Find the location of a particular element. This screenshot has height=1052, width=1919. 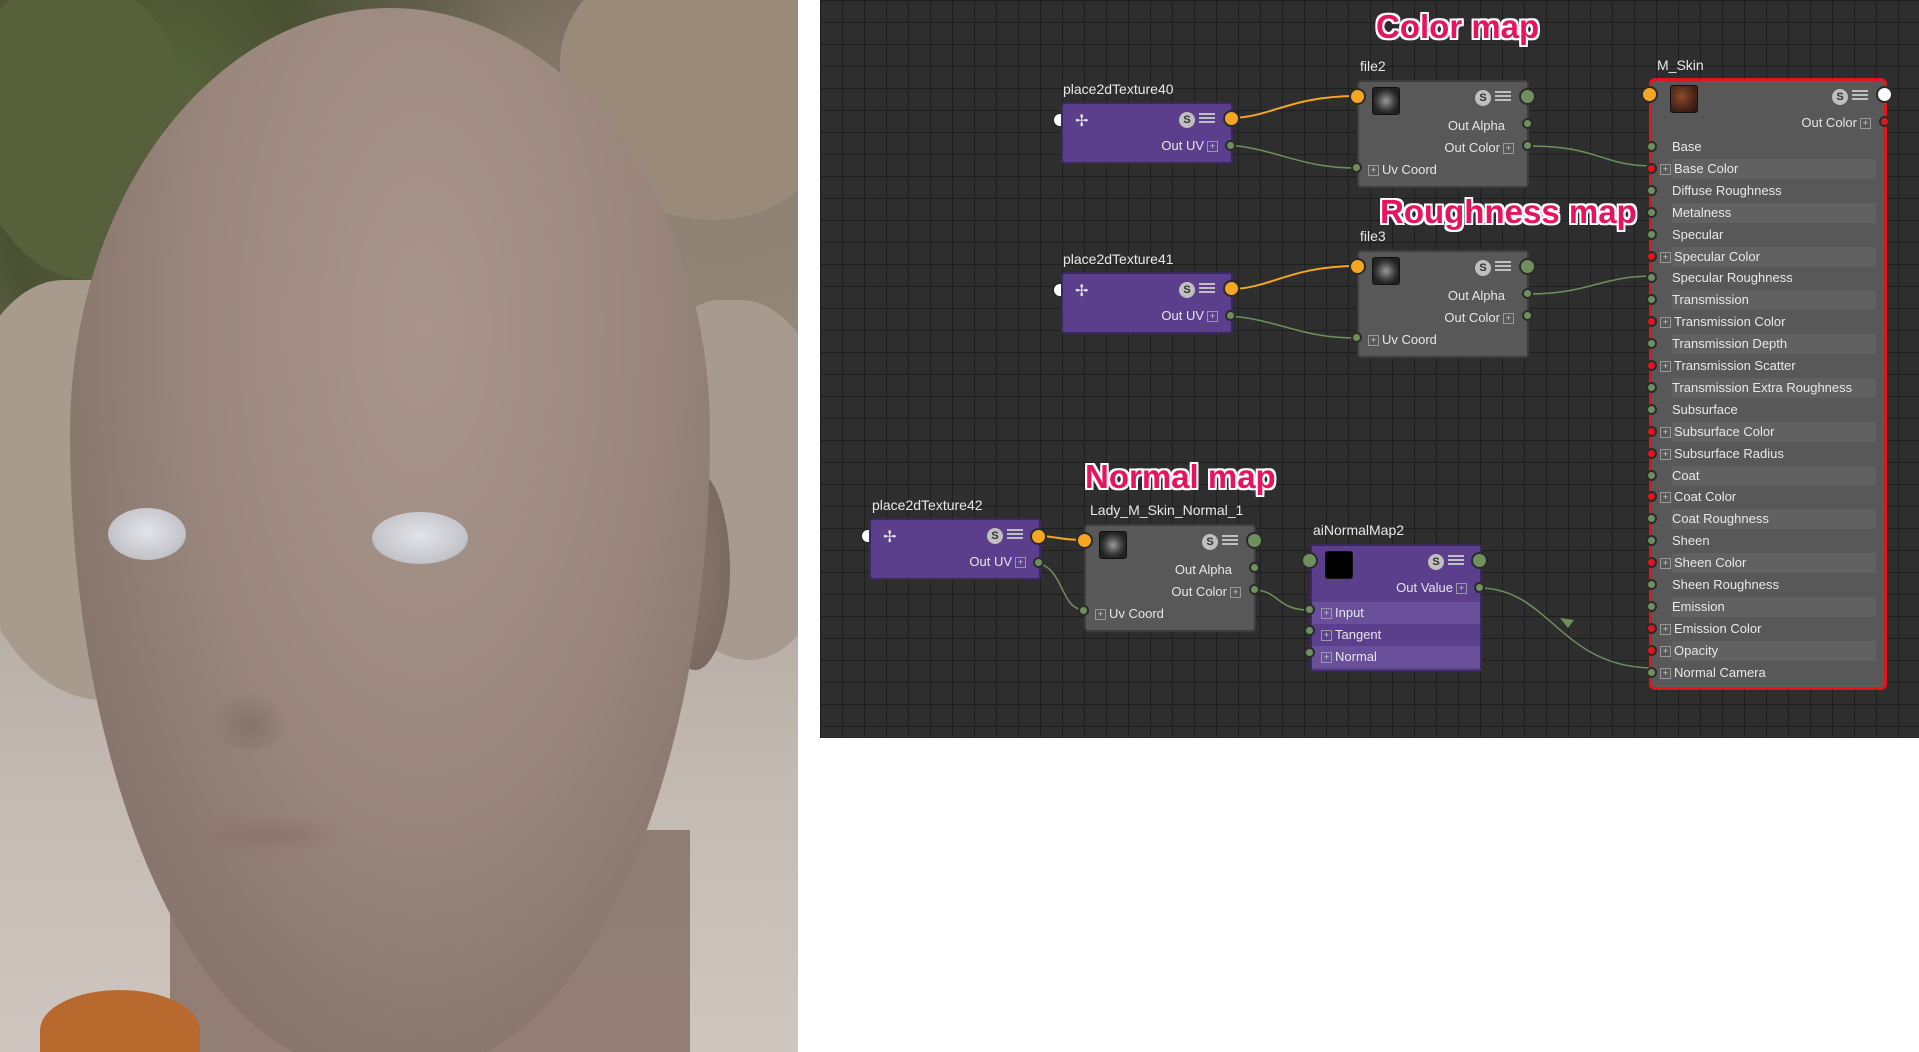

attribute-row: + Sheen Color is located at coordinates (1768, 563).